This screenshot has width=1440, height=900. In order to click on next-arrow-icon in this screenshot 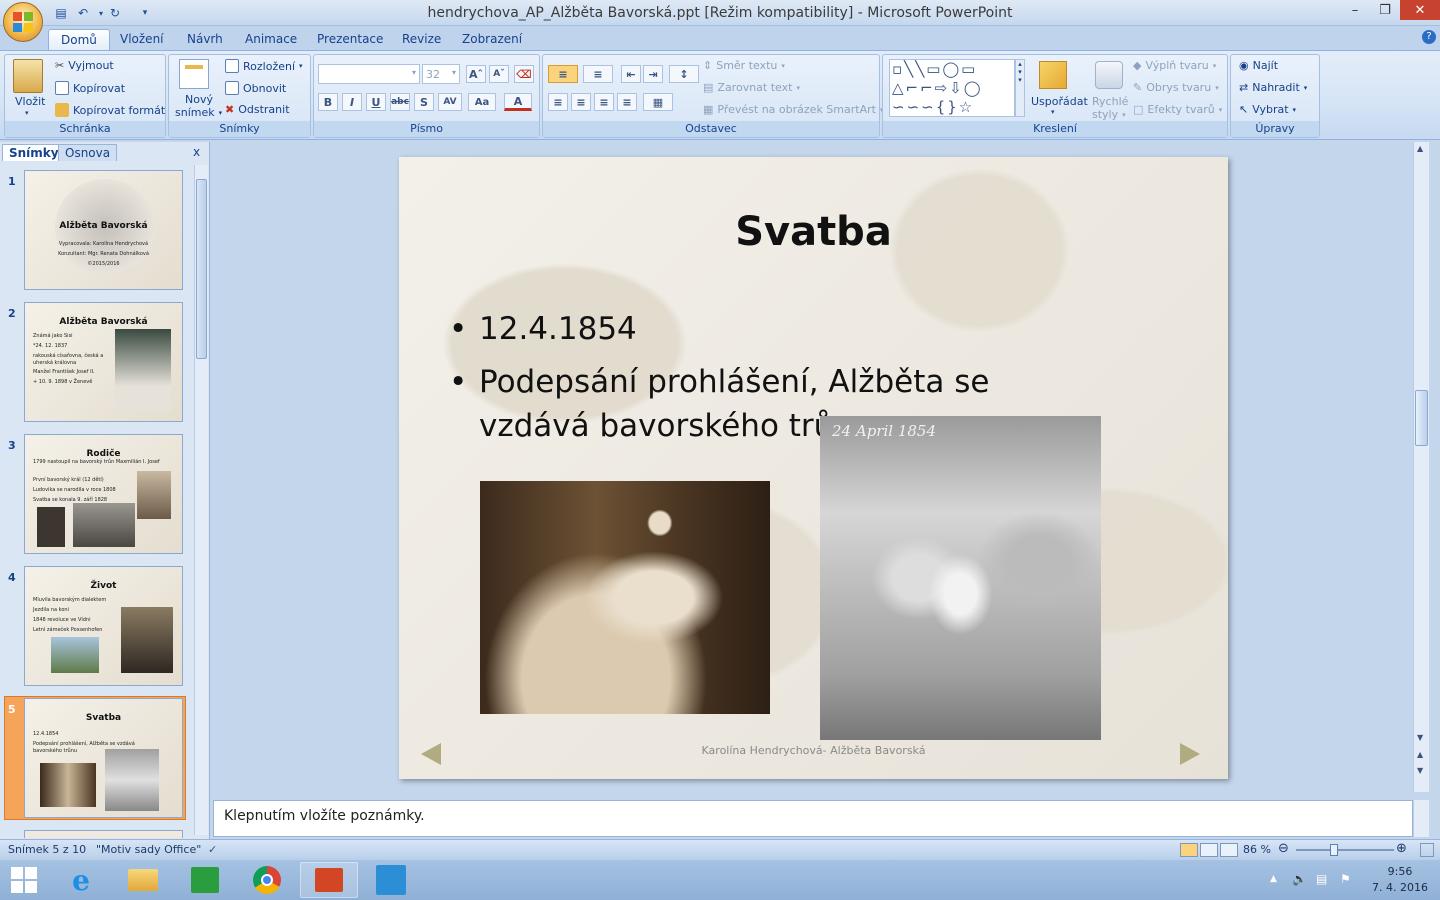, I will do `click(1190, 754)`.